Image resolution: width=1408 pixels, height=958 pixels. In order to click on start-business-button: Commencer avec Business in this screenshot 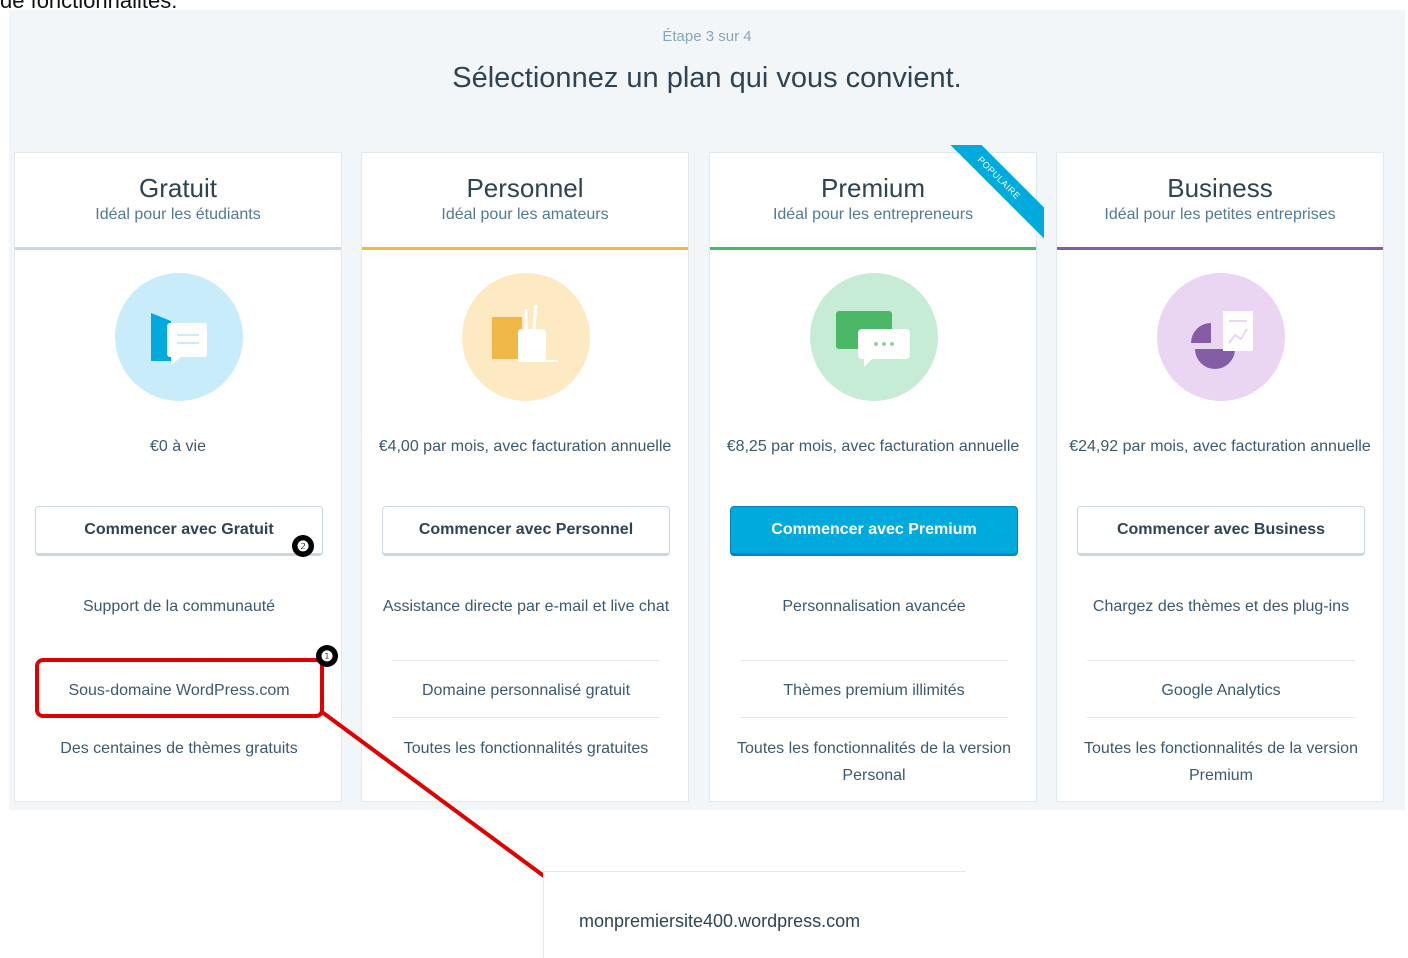, I will do `click(1221, 531)`.